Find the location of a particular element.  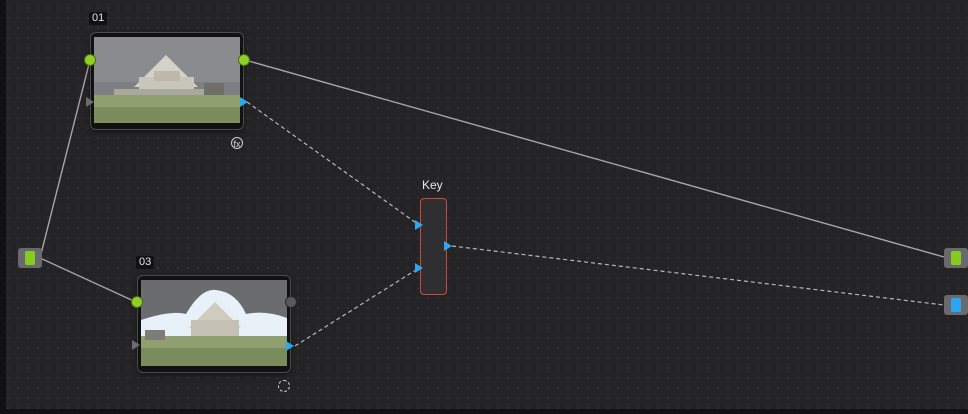

link-01-key-to-key is located at coordinates (333, 163).